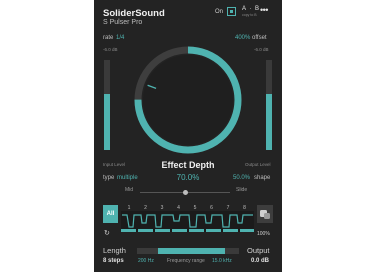 This screenshot has height=272, width=375. I want to click on randomize-button, so click(265, 214).